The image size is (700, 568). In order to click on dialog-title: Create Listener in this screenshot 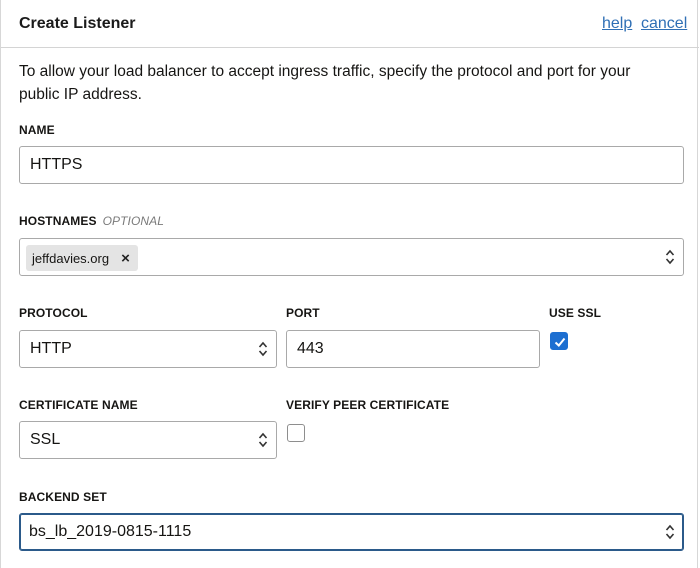, I will do `click(77, 23)`.